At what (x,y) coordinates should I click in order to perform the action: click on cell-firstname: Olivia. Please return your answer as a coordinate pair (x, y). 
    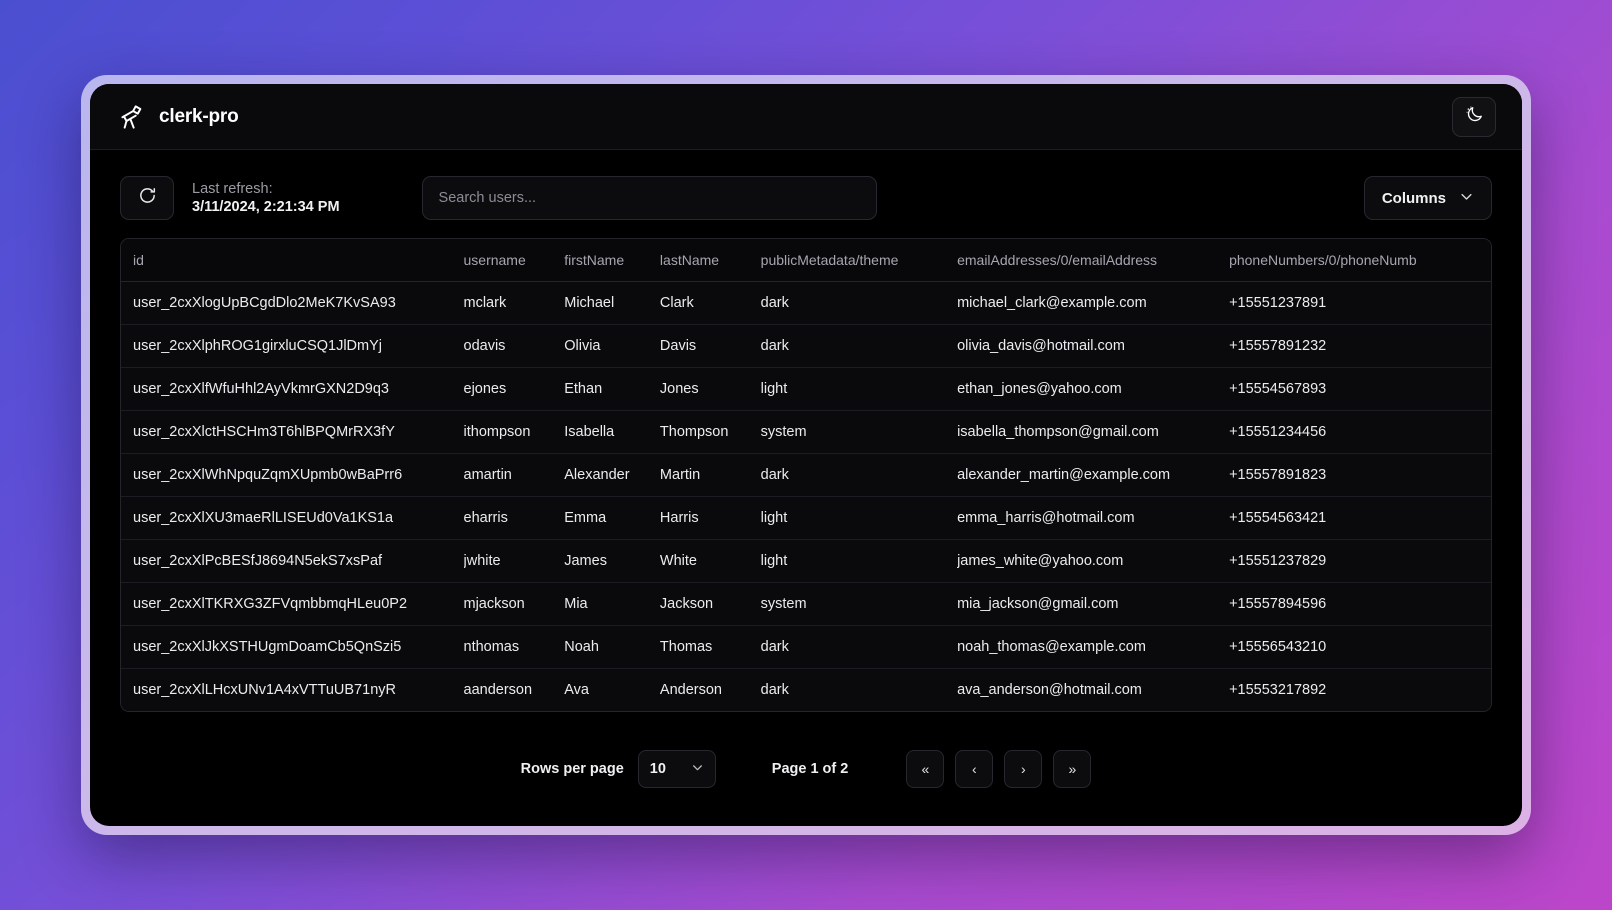
    Looking at the image, I should click on (612, 346).